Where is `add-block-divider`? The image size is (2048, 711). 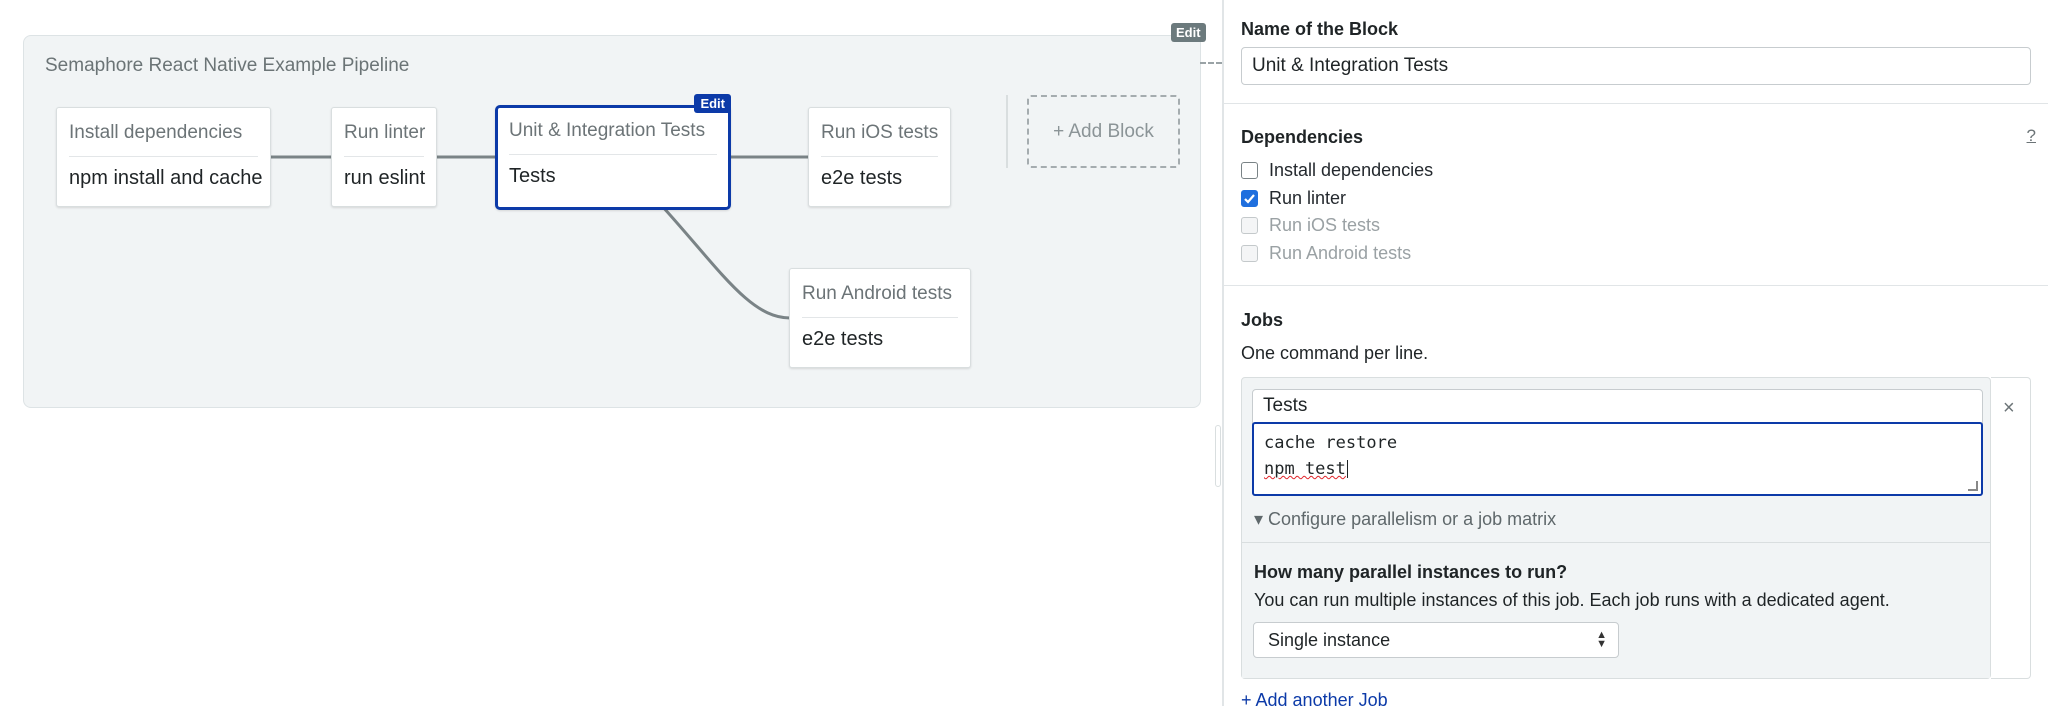 add-block-divider is located at coordinates (1007, 131).